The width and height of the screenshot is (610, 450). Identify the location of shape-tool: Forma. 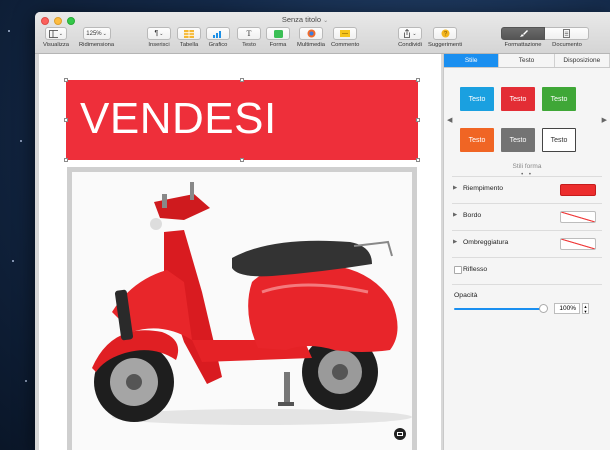
(278, 37).